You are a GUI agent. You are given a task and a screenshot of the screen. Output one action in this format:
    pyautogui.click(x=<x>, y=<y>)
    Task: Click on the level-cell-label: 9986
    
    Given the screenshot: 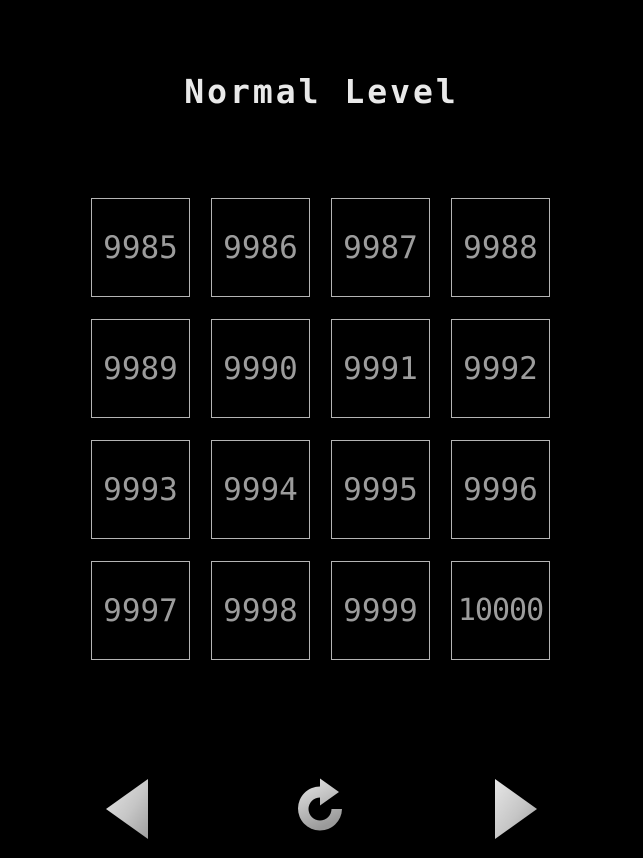 What is the action you would take?
    pyautogui.click(x=260, y=247)
    